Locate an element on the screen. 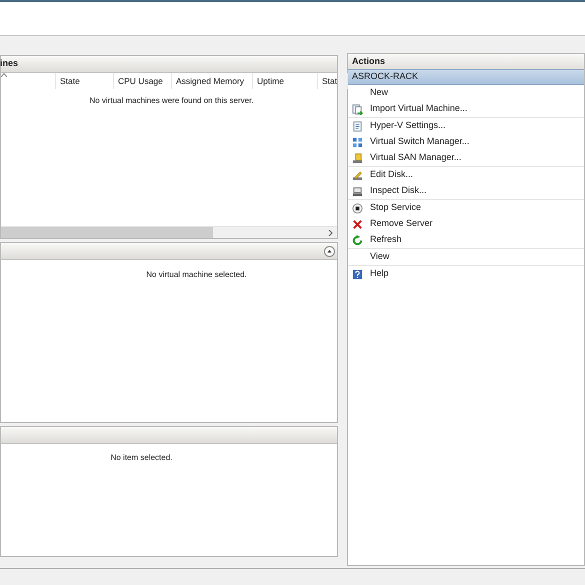 The width and height of the screenshot is (585, 585). import-icon is located at coordinates (357, 109).